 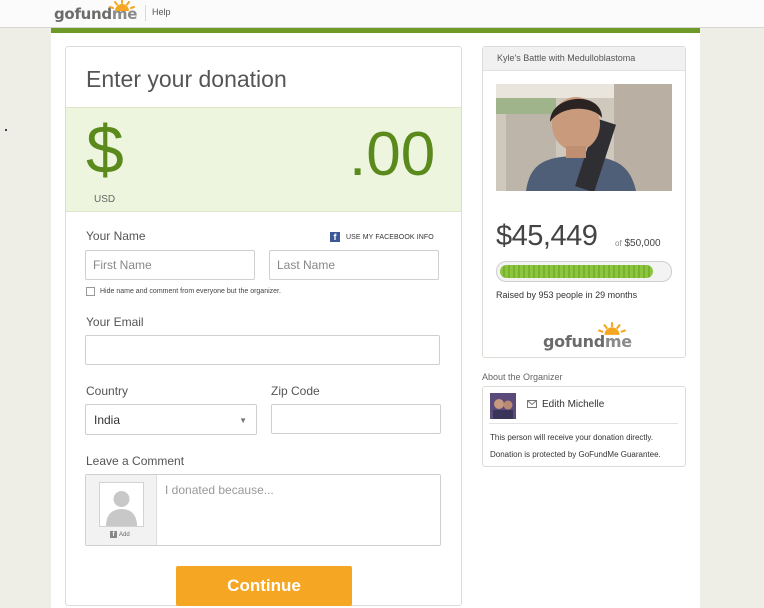 What do you see at coordinates (93, 14) in the screenshot?
I see `logo-fund: fund` at bounding box center [93, 14].